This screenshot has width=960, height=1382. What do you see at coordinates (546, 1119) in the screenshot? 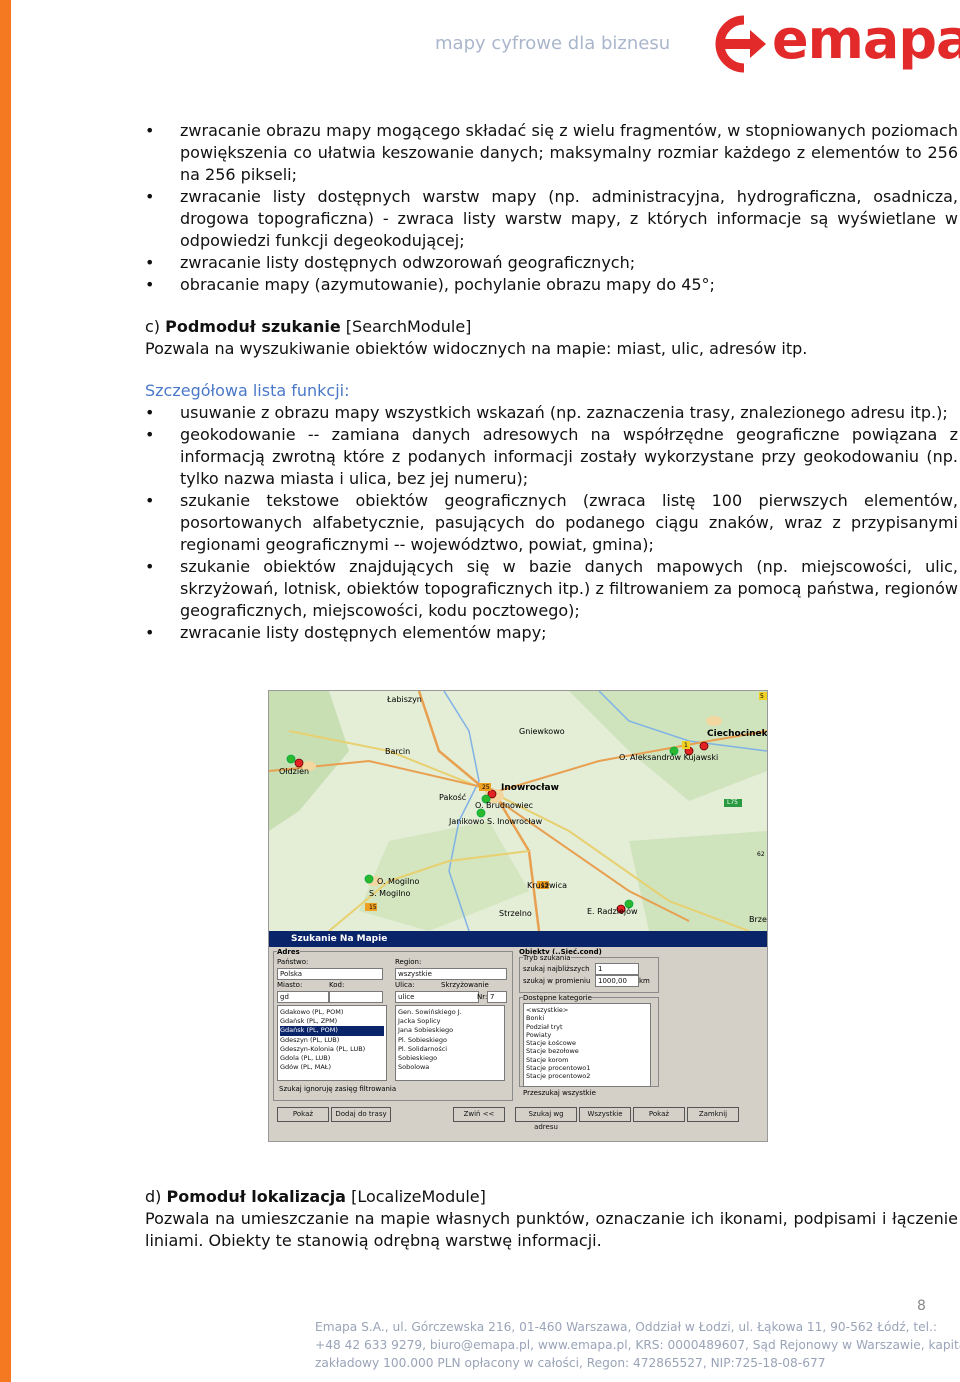
I see `search-by-address-button: Szukaj wg adresu` at bounding box center [546, 1119].